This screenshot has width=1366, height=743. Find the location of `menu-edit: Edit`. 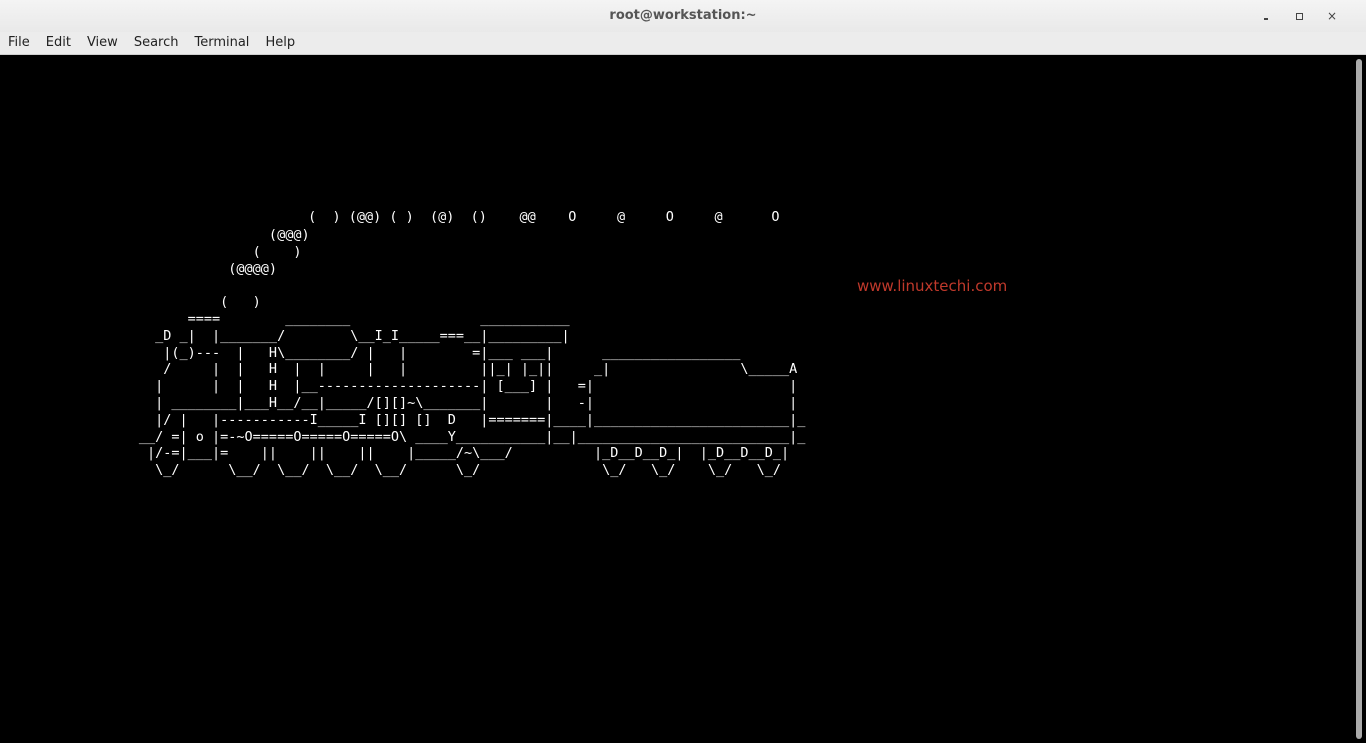

menu-edit: Edit is located at coordinates (58, 43).